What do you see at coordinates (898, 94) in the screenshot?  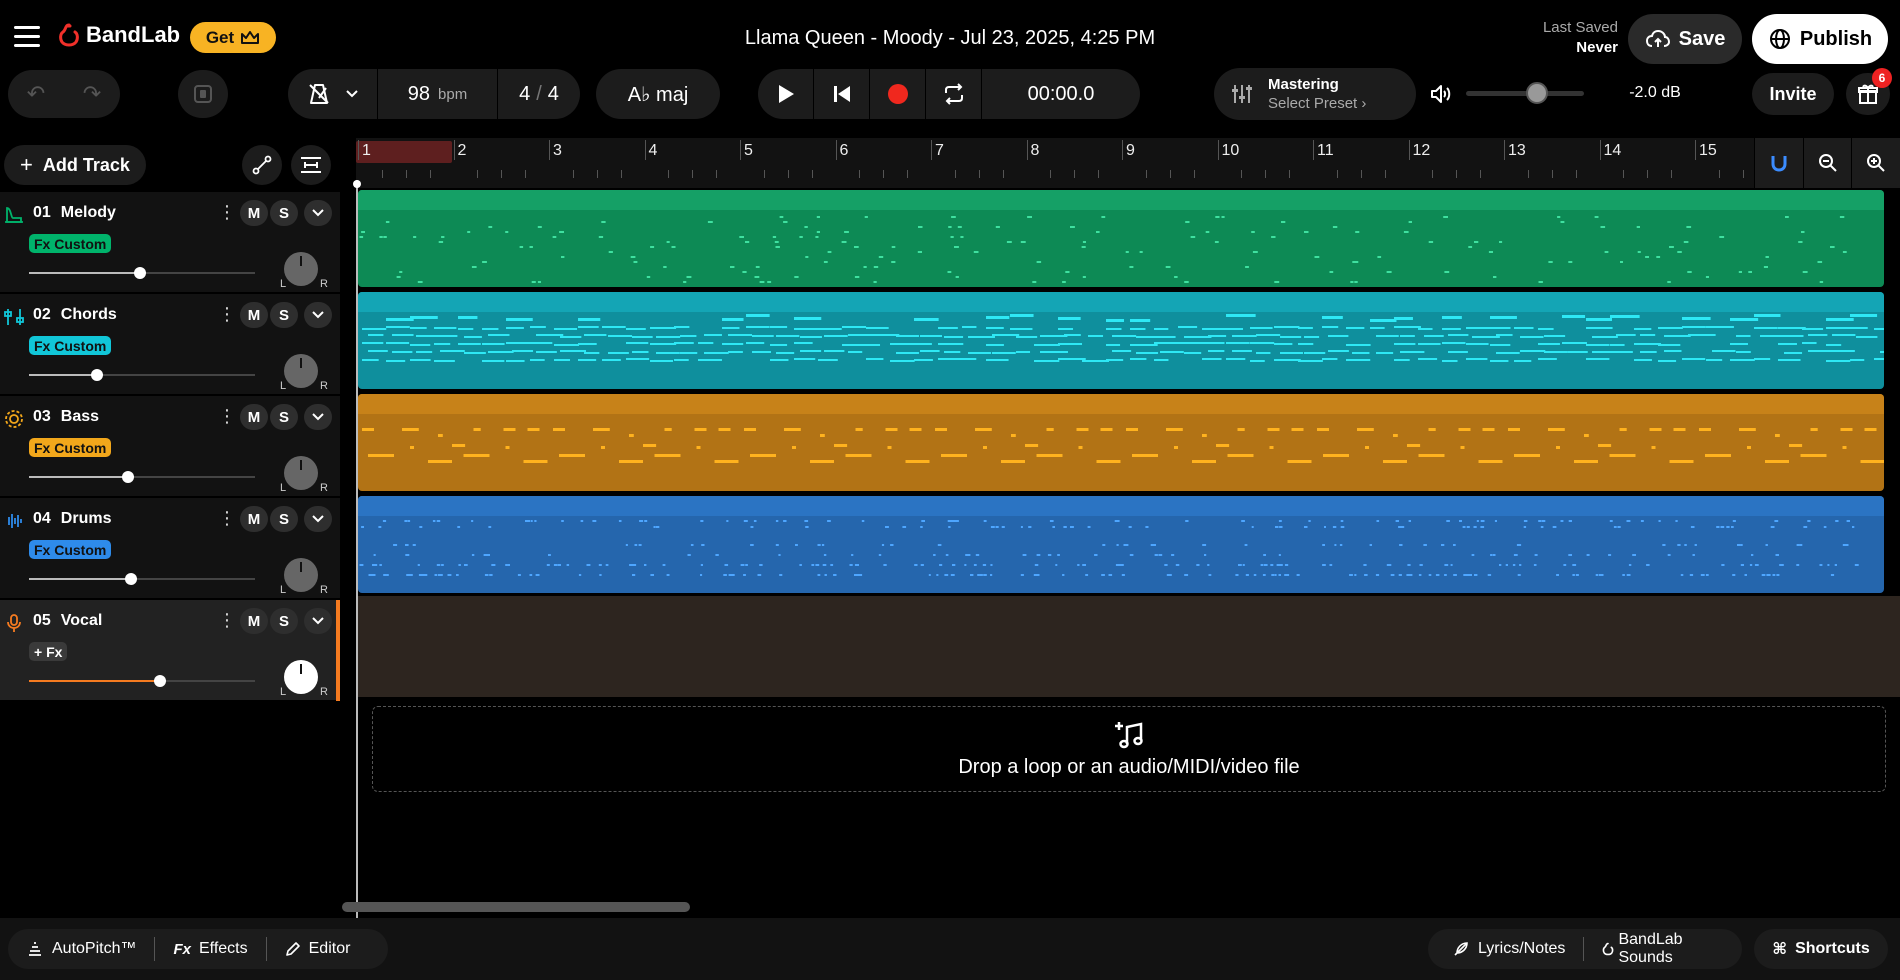 I see `record-button` at bounding box center [898, 94].